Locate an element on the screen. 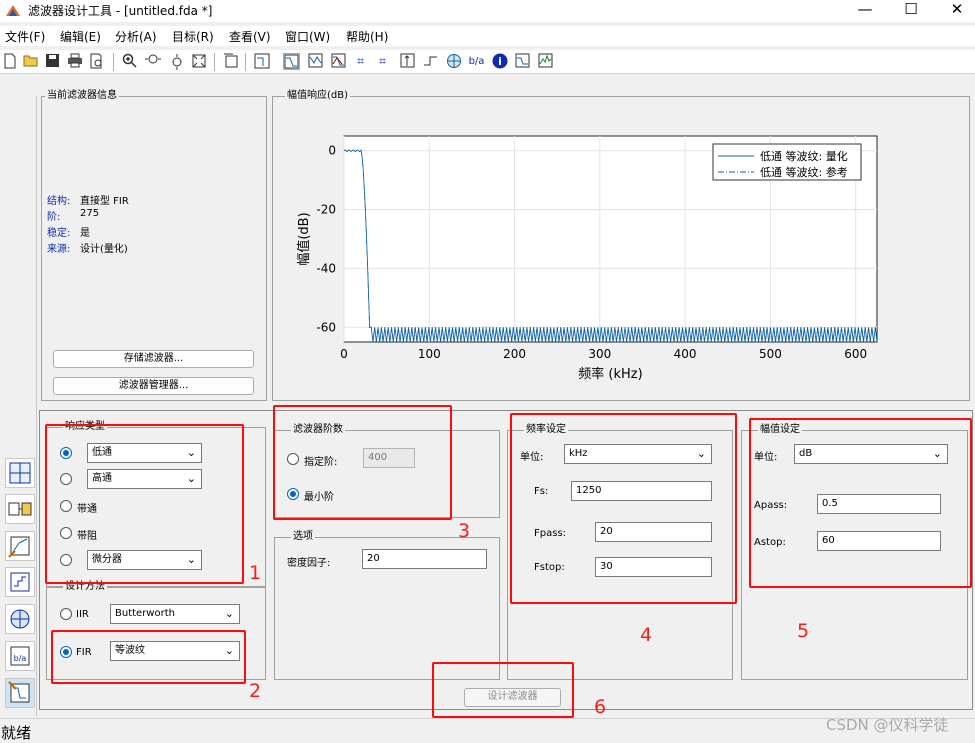 The width and height of the screenshot is (975, 743). info-value-structure: 直接型 FIR is located at coordinates (104, 201).